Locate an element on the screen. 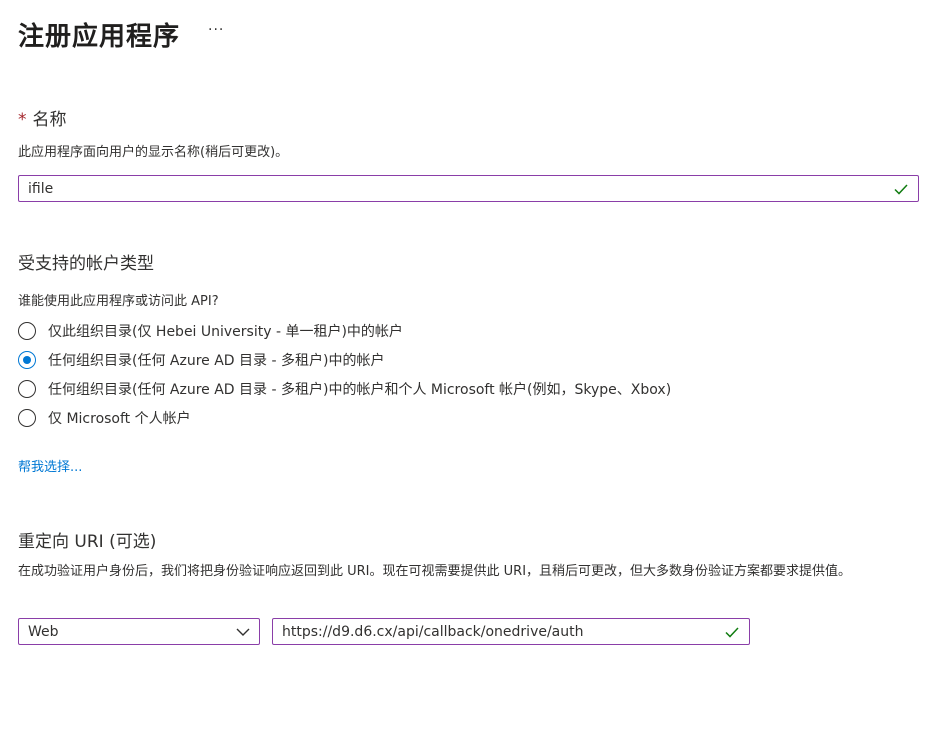  radio-option-multi-tenant: 任何组织目录(任何 Azure AD 目录 - 多租户)中的帐户 is located at coordinates (201, 360).